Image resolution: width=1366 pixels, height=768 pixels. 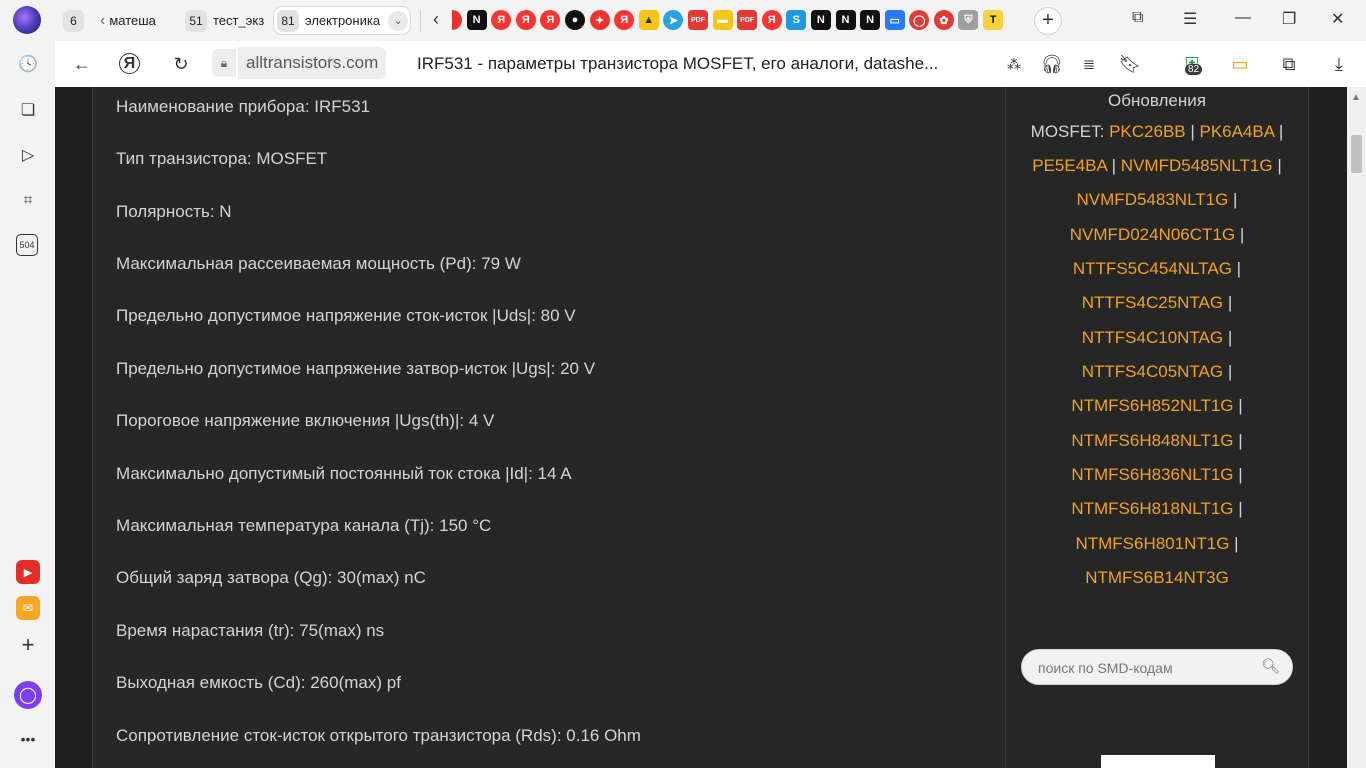 What do you see at coordinates (1048, 21) in the screenshot?
I see `new-tab-button: +` at bounding box center [1048, 21].